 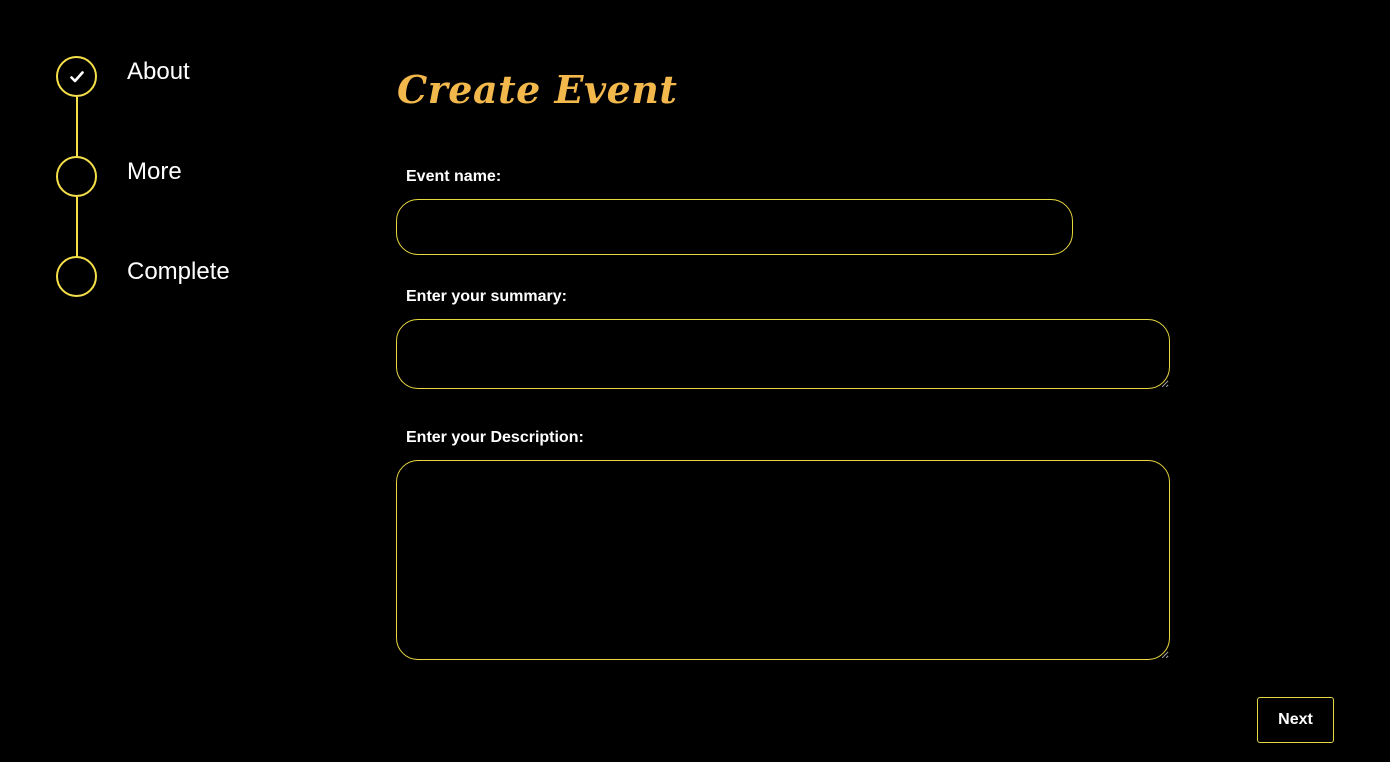 What do you see at coordinates (158, 71) in the screenshot?
I see `step-label-about: About` at bounding box center [158, 71].